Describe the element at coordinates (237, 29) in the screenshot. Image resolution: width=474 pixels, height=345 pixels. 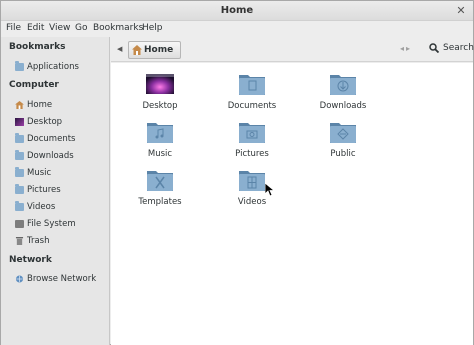
I see `menu-bar: File Edit View Go Bookmarks Help` at that location.